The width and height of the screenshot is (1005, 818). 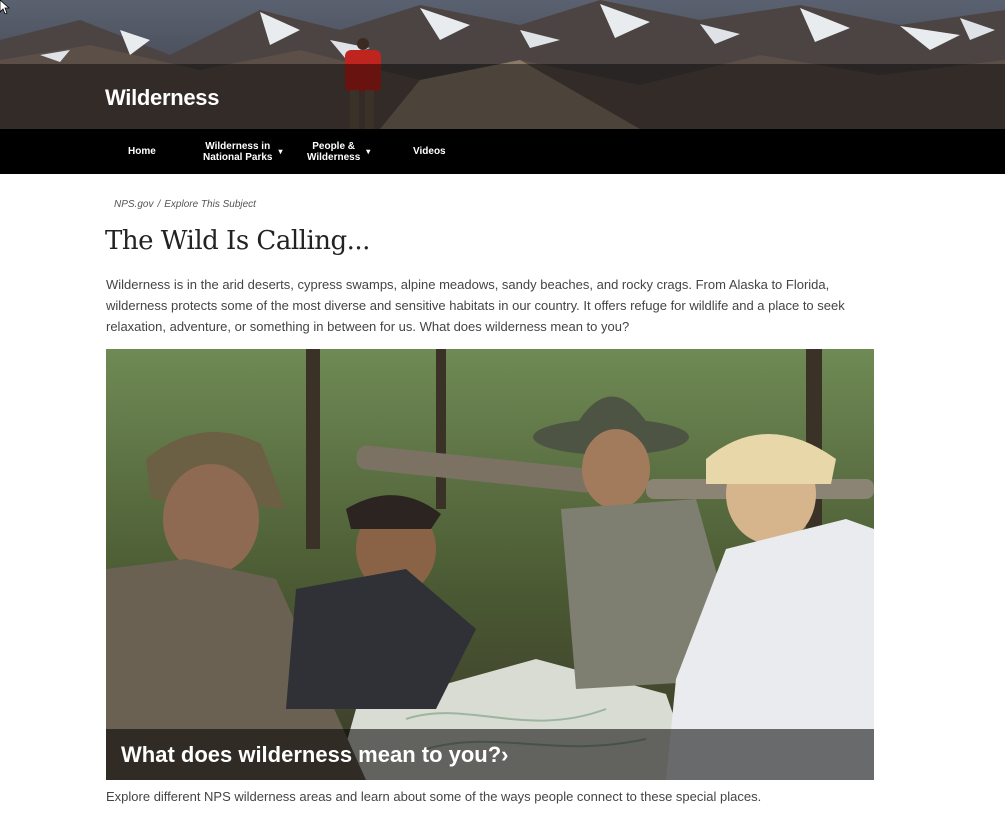 I want to click on nav-item-people-and-wilderness: People & Wilderness ▾, so click(x=338, y=151).